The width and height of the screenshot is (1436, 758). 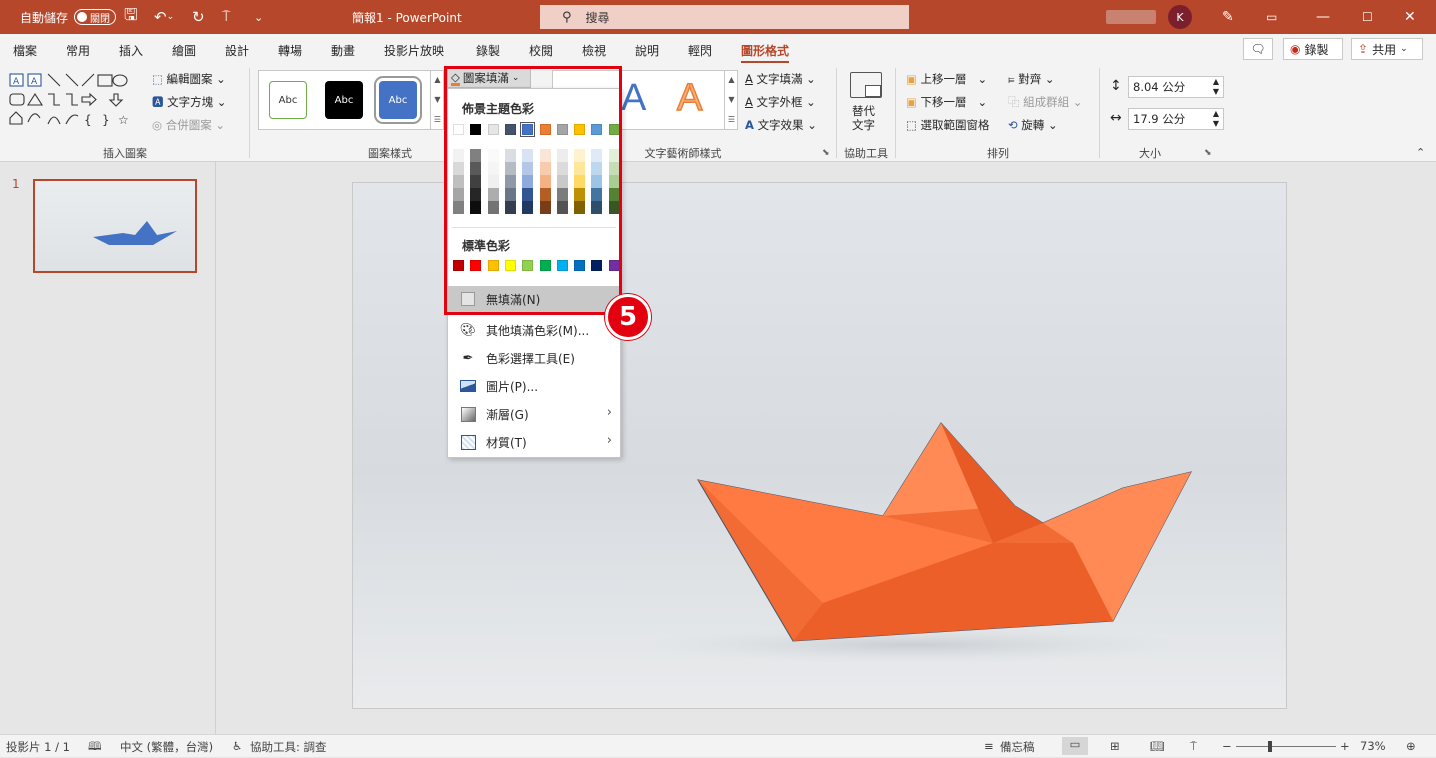 I want to click on wordart-dialog-launcher-icon: ⬊, so click(x=826, y=153).